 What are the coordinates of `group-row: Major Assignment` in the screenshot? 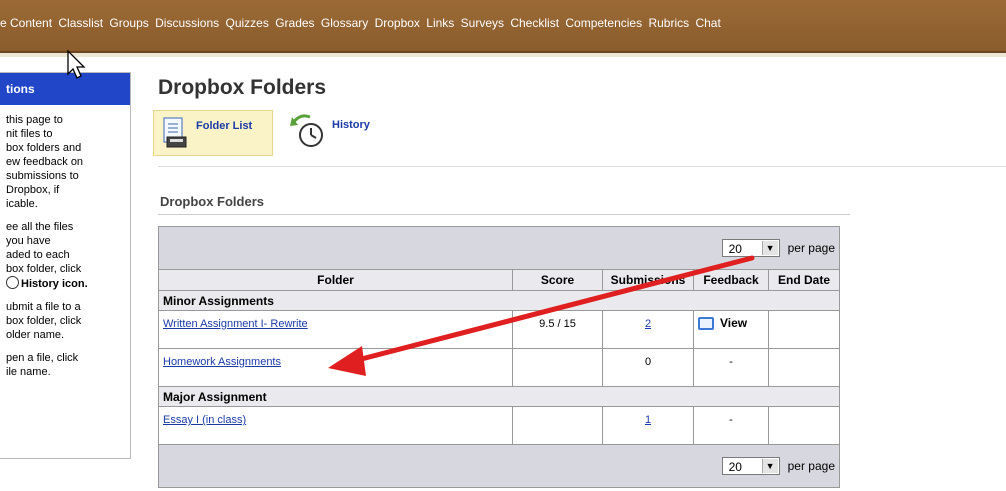 It's located at (499, 396).